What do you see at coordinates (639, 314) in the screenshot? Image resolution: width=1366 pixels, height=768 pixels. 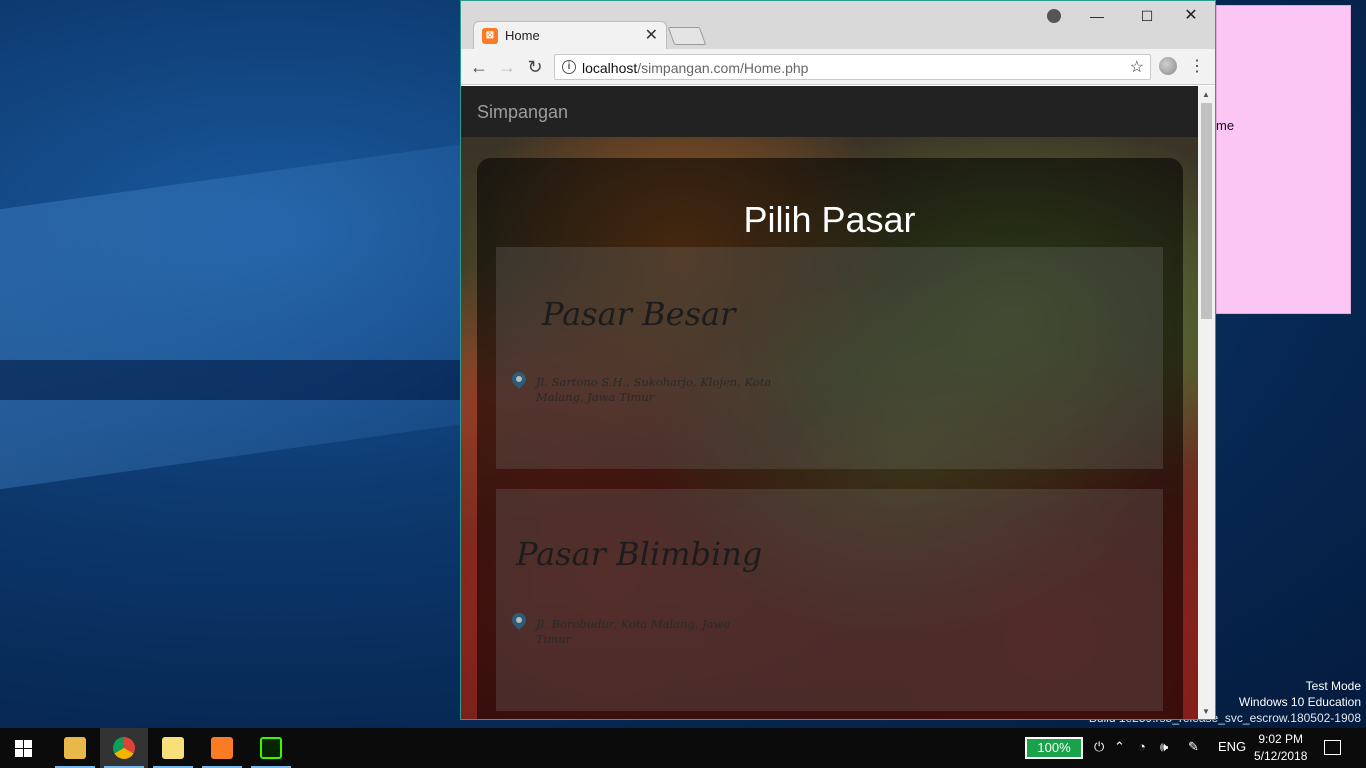 I see `market-name: Pasar Besar` at bounding box center [639, 314].